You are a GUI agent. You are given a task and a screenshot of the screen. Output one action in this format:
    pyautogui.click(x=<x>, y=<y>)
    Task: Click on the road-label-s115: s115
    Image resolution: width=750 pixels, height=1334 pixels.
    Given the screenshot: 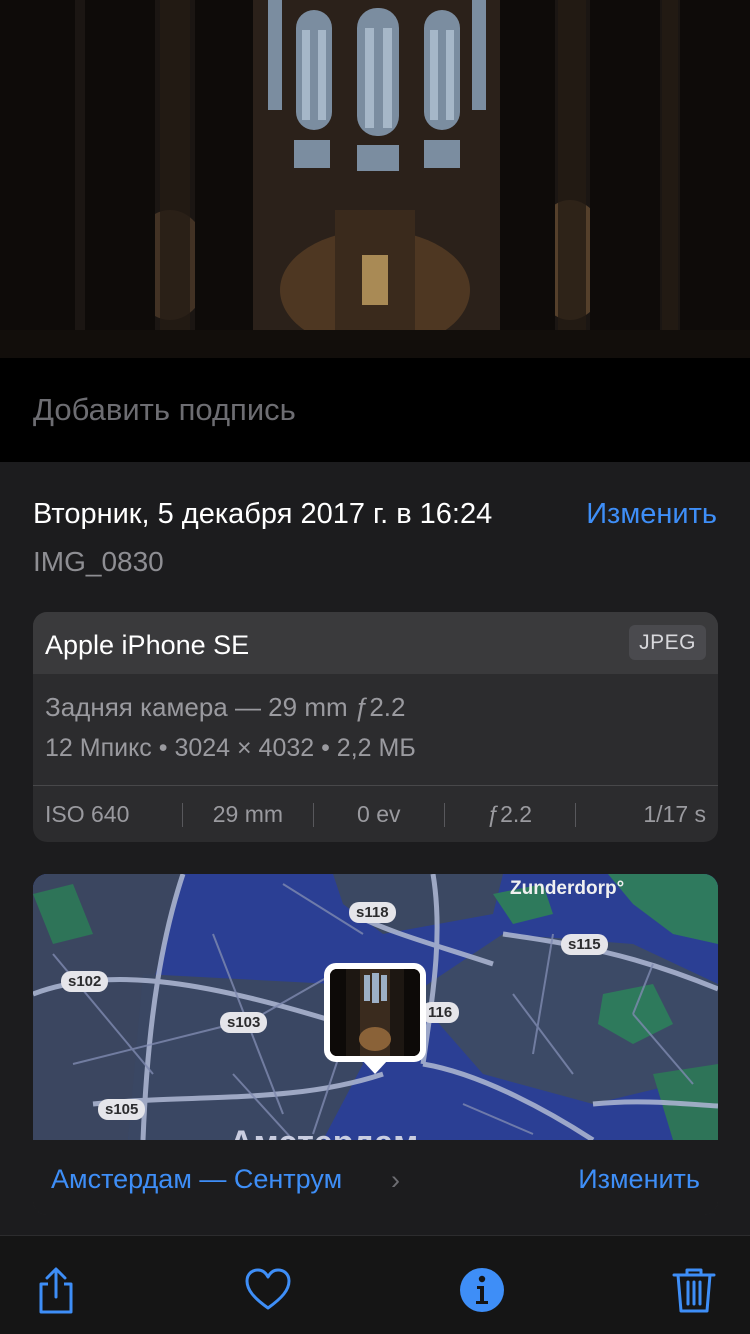 What is the action you would take?
    pyautogui.click(x=584, y=944)
    